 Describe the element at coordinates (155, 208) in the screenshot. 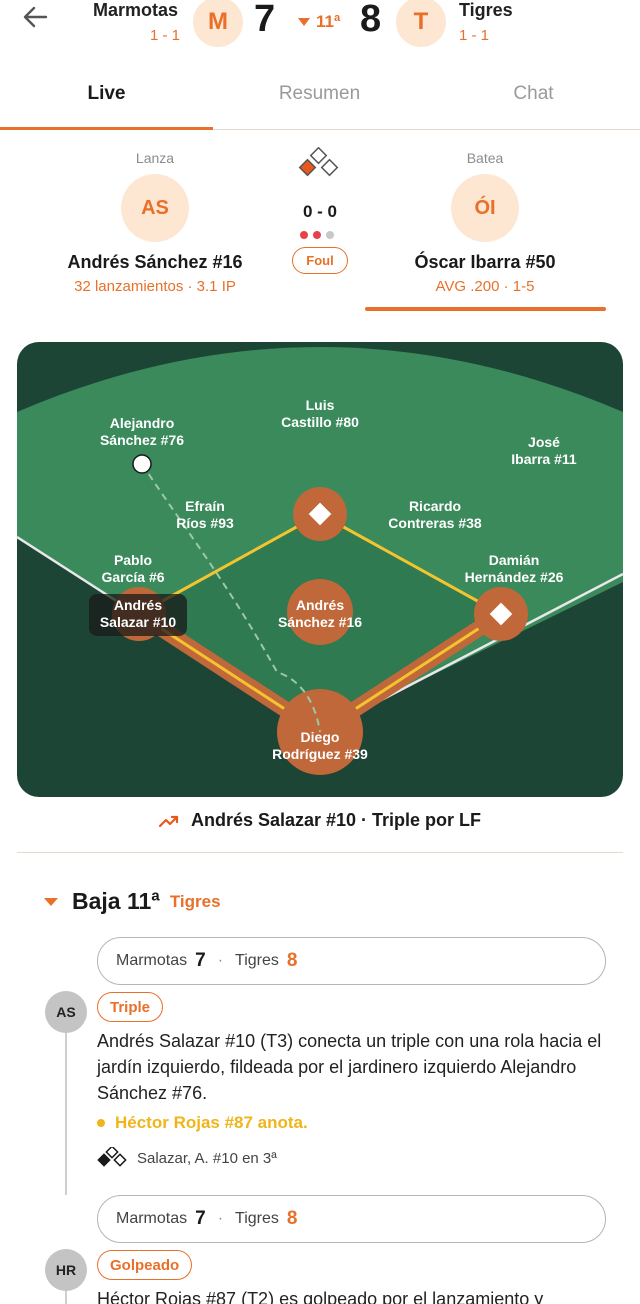

I see `pitcher-avatar: AS` at that location.